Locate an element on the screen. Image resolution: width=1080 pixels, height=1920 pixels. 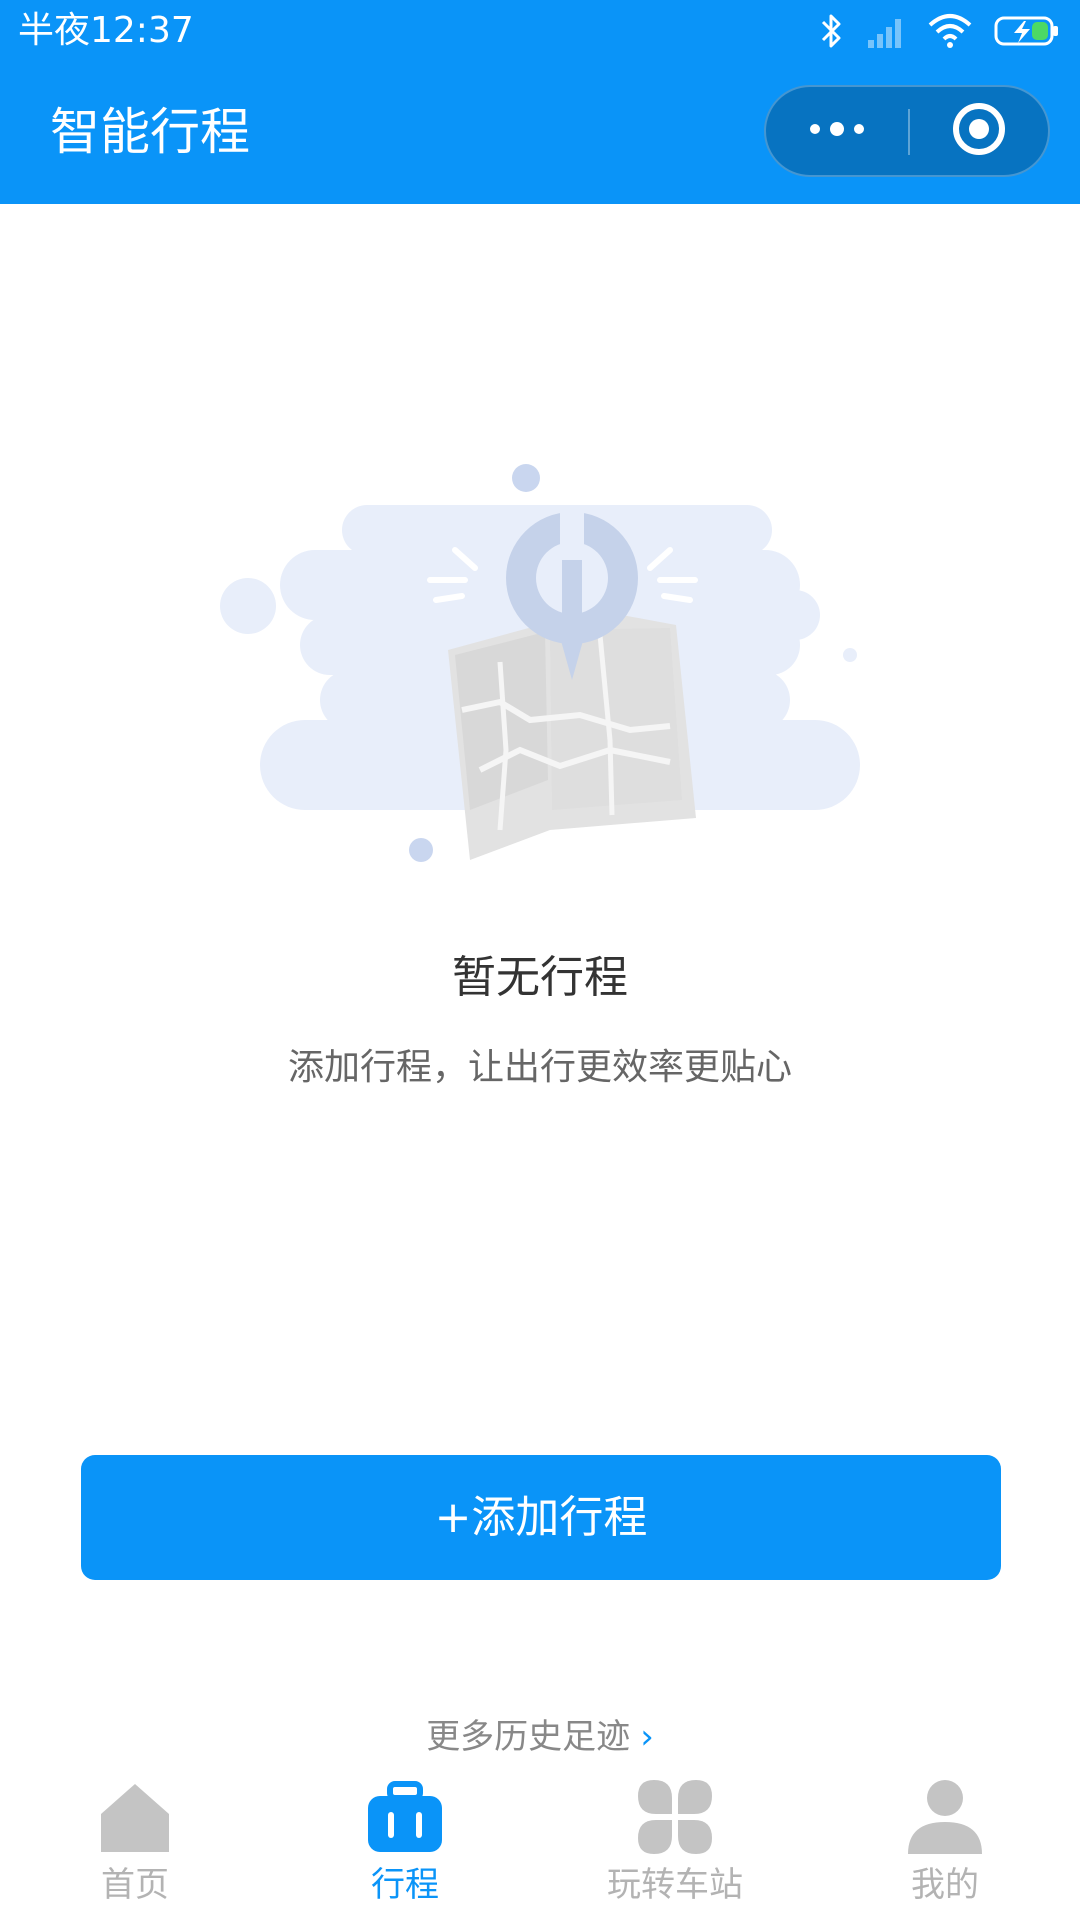
tab-station: 玩转车站 is located at coordinates (675, 1840).